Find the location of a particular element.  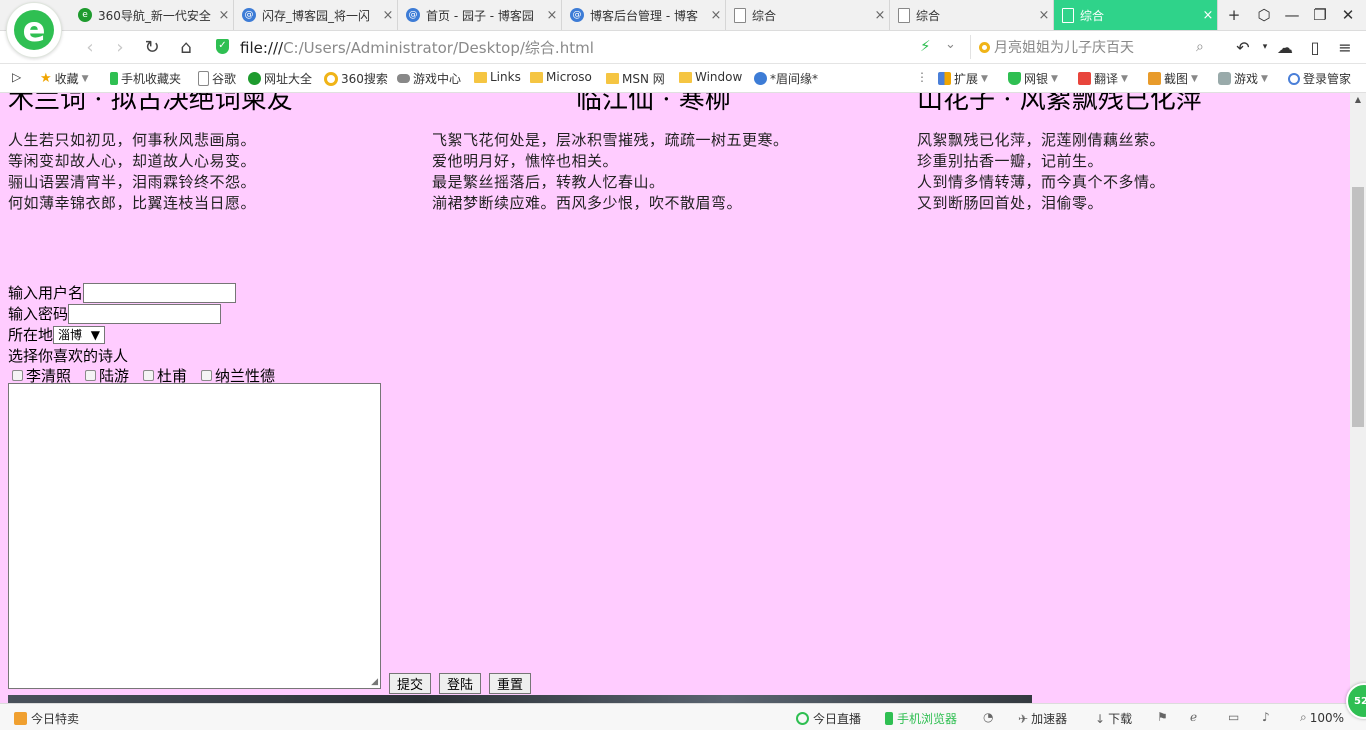

ie-mode-icon: ℯ is located at coordinates (1193, 717).